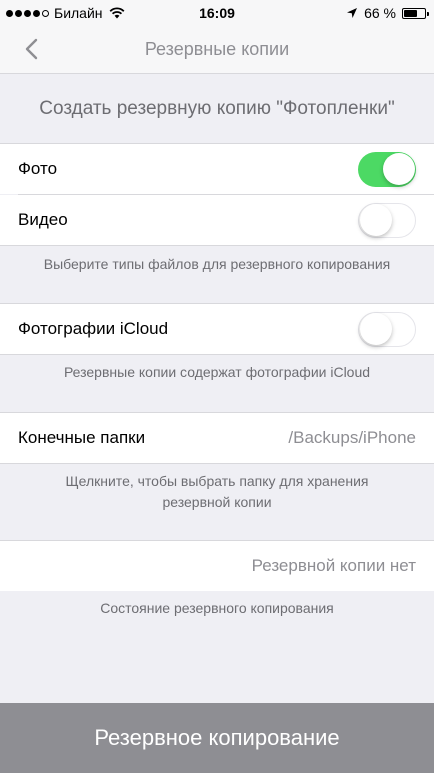 Image resolution: width=434 pixels, height=773 pixels. What do you see at coordinates (217, 329) in the screenshot?
I see `icloud-row: Фотографии iCloud` at bounding box center [217, 329].